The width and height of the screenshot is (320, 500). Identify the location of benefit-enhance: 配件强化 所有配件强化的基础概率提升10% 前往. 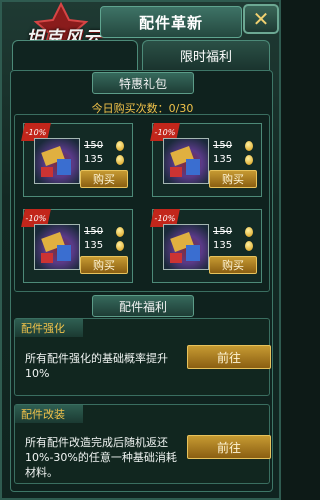
(142, 357).